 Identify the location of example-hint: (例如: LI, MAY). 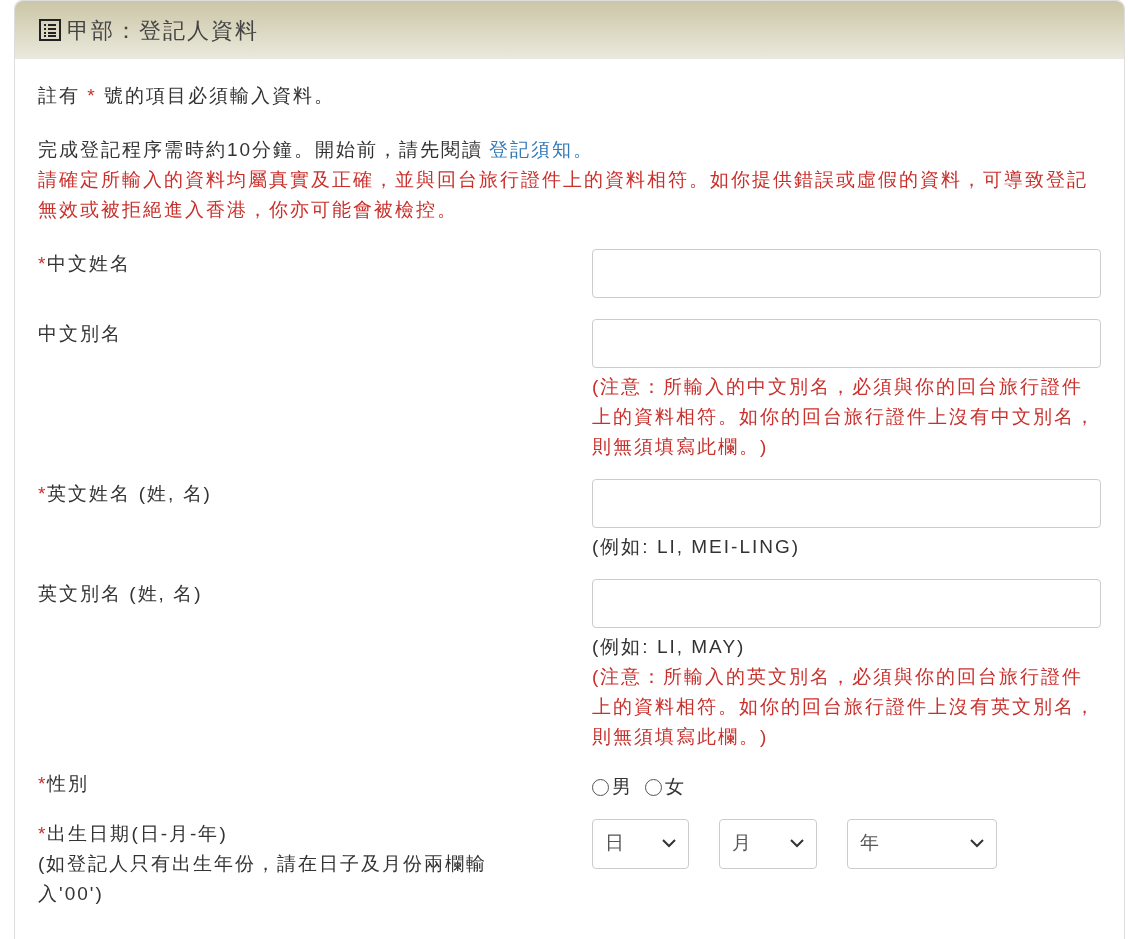
(669, 647).